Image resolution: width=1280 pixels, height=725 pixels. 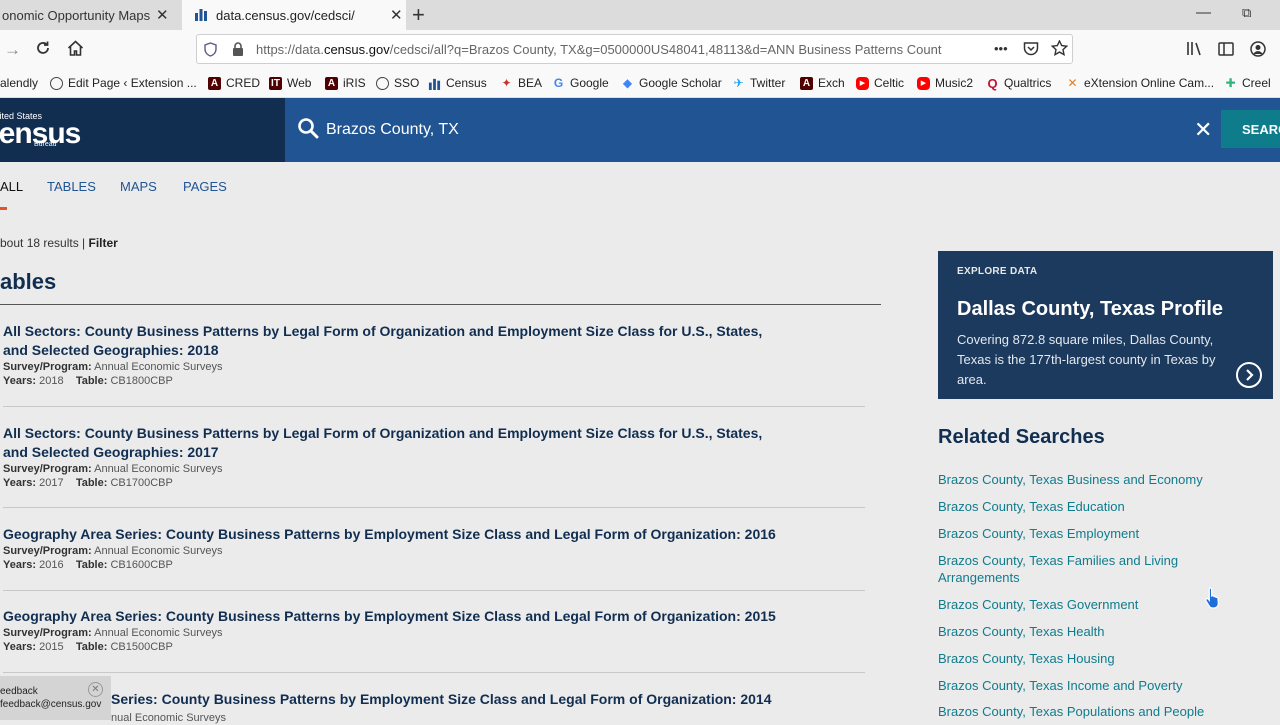 I want to click on bookmark-cred: A CRED, so click(x=234, y=83).